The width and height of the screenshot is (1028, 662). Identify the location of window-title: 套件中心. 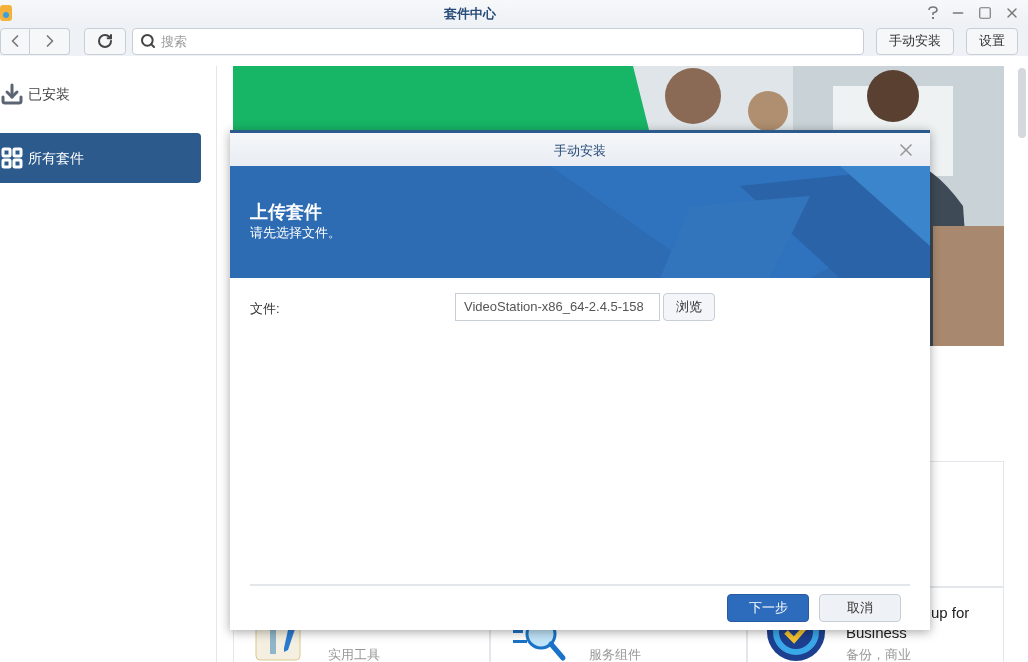
(470, 13).